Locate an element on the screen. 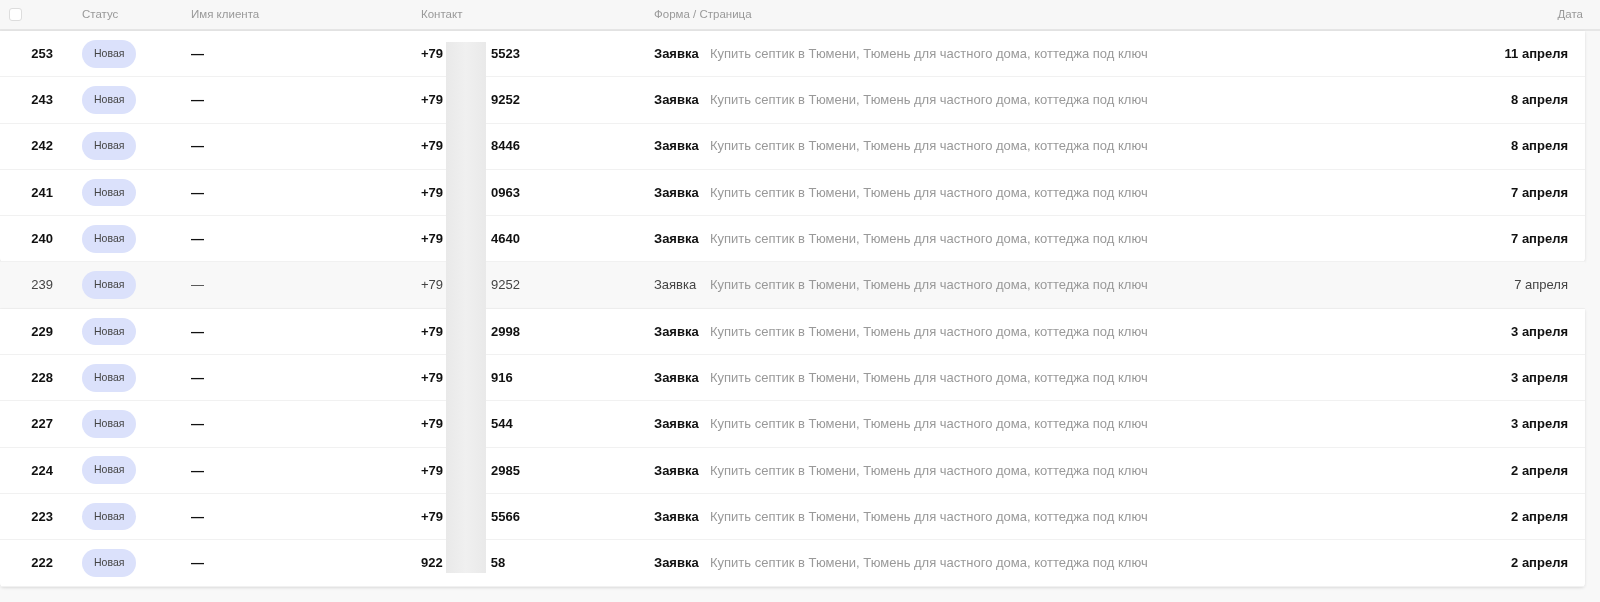 The height and width of the screenshot is (602, 1600). status-header: Статус is located at coordinates (100, 13).